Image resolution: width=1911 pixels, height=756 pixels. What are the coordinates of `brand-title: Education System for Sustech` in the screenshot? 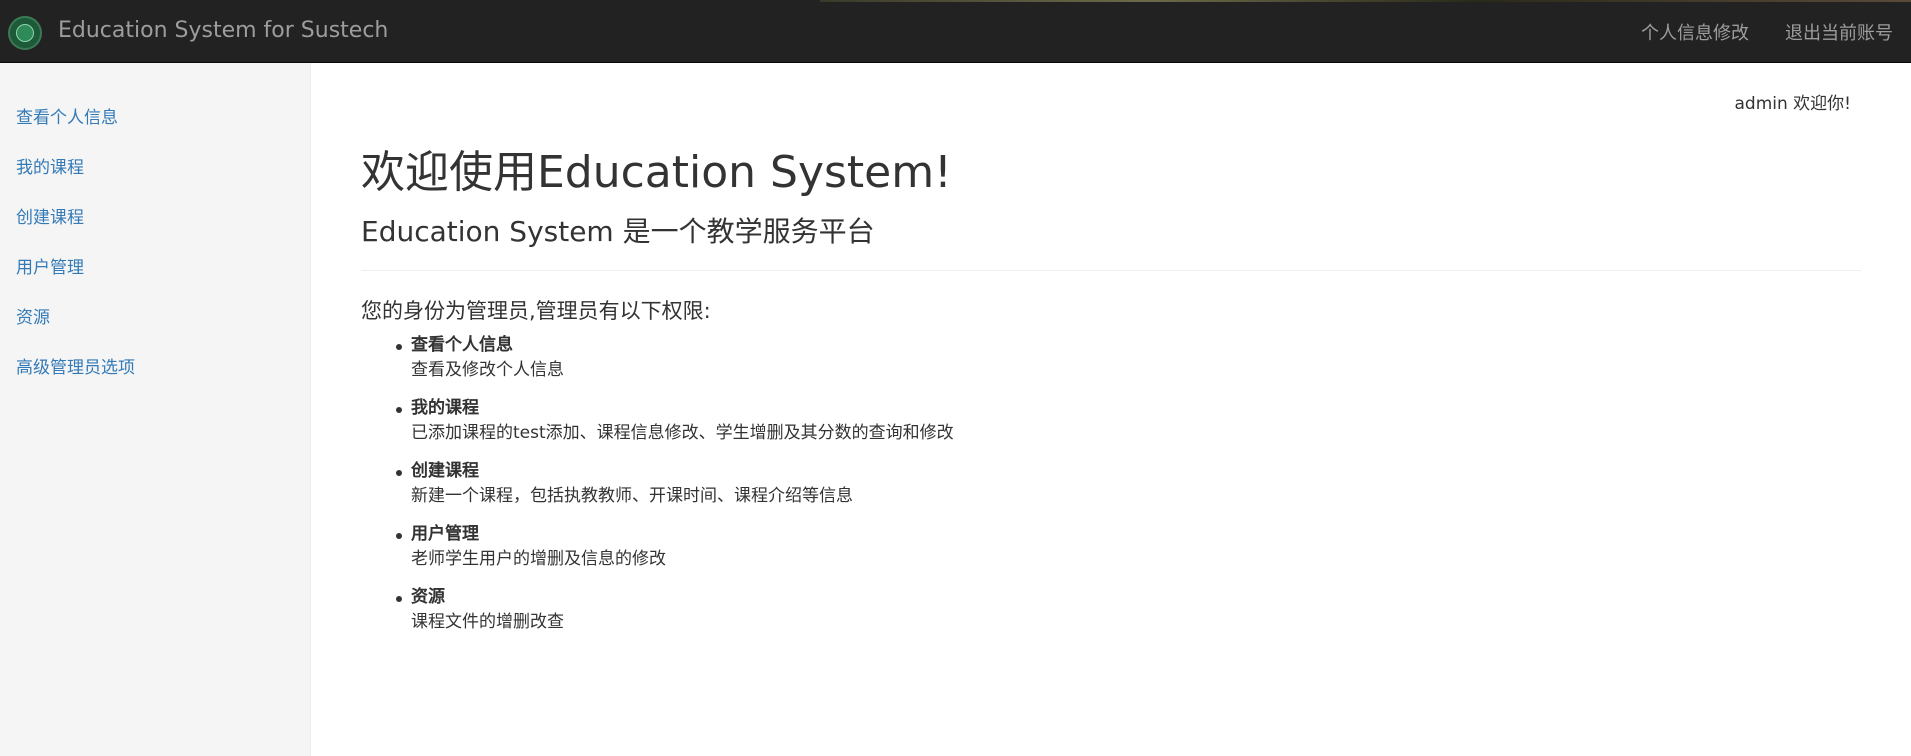 It's located at (223, 30).